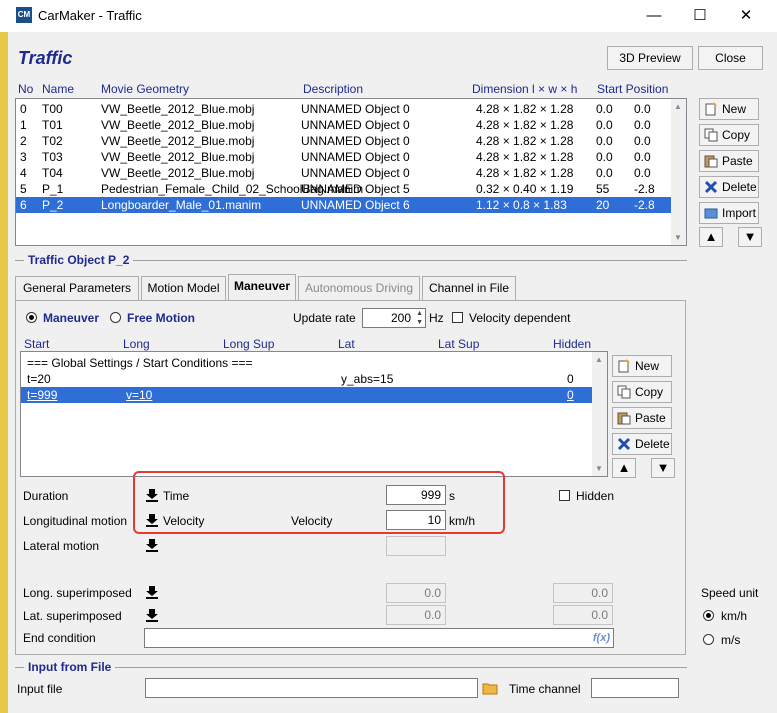 Image resolution: width=777 pixels, height=713 pixels. What do you see at coordinates (601, 638) in the screenshot?
I see `function-fx-icon: f(x)` at bounding box center [601, 638].